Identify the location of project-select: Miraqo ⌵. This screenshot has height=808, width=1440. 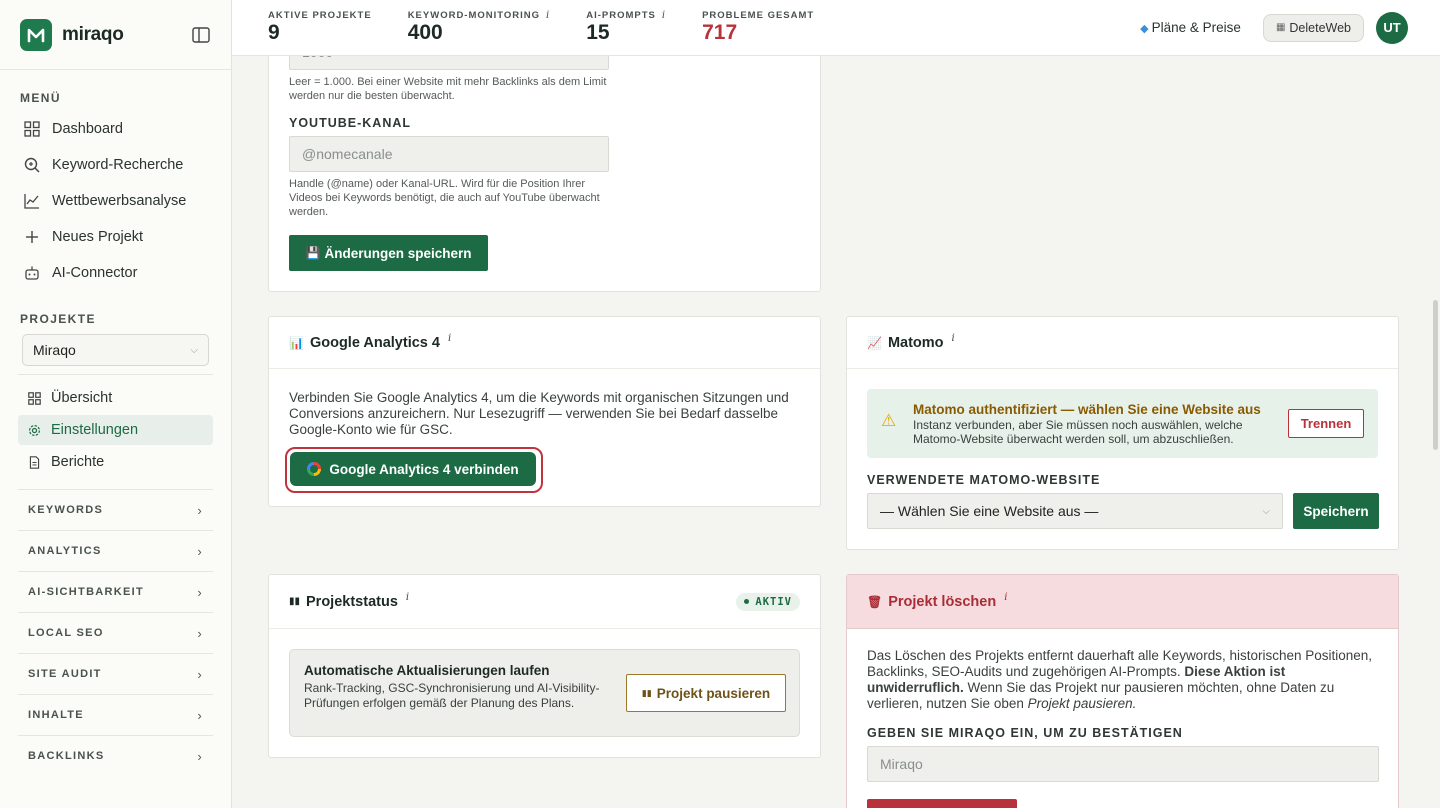
(115, 350).